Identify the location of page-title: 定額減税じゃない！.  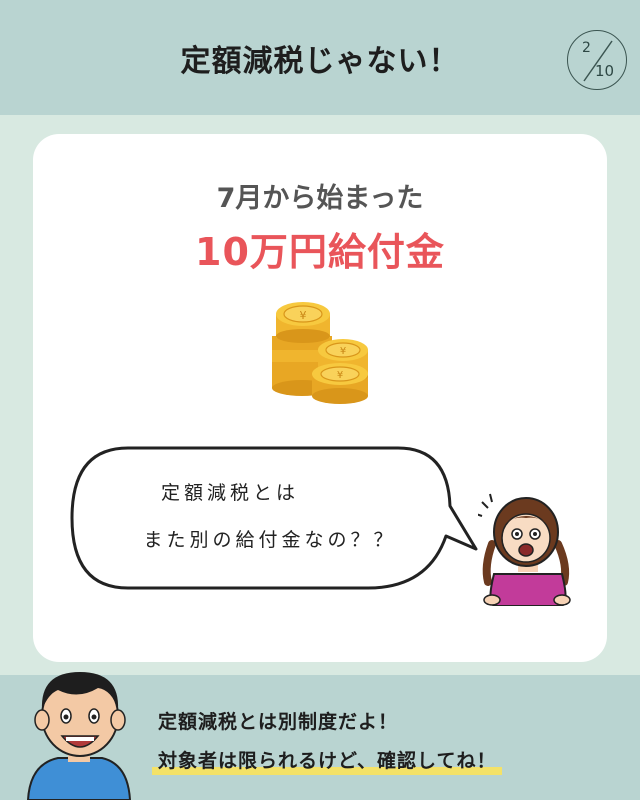
(320, 61).